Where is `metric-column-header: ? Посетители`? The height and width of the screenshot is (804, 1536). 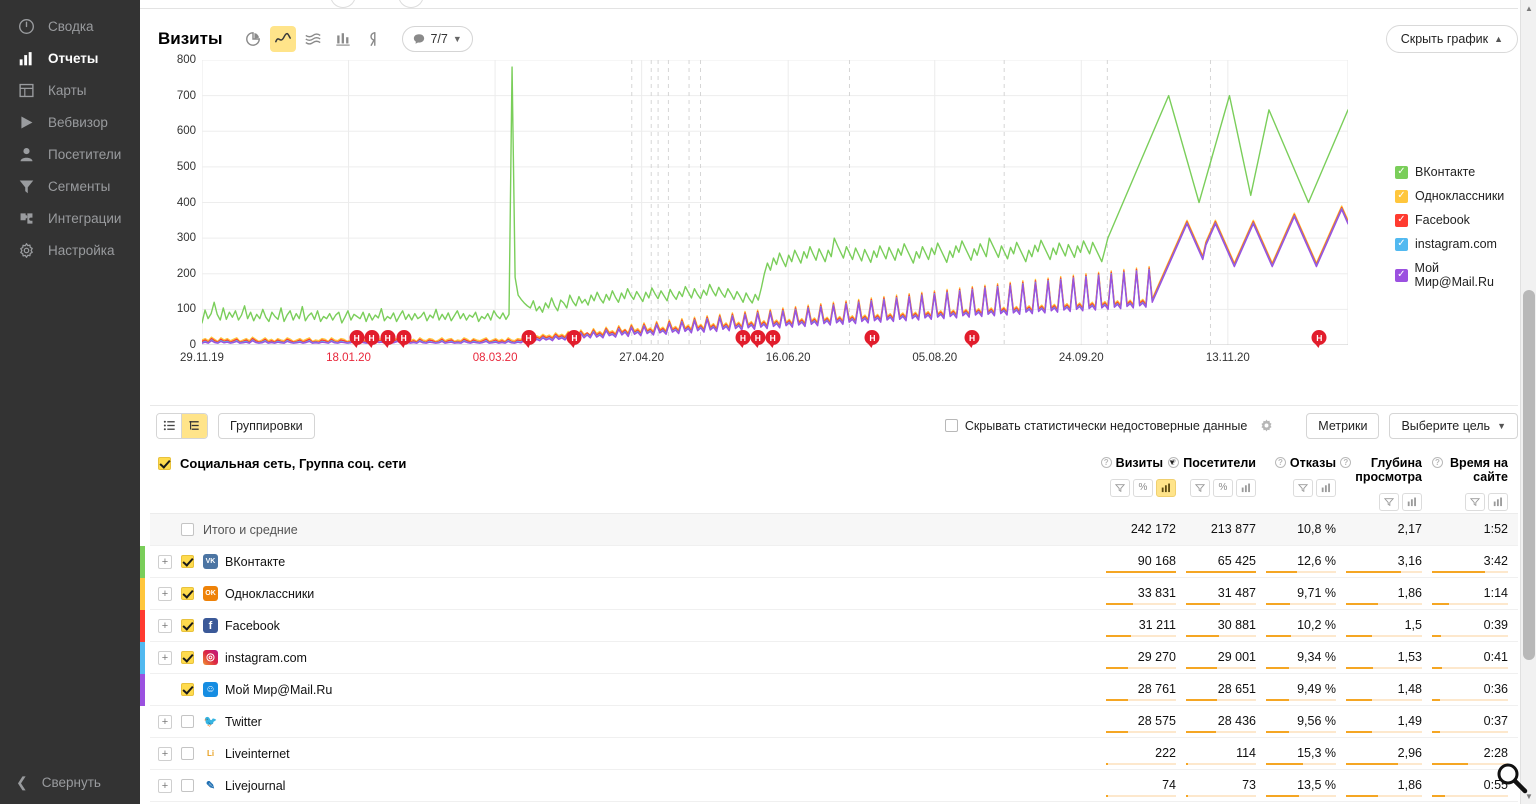 metric-column-header: ? Посетители is located at coordinates (1212, 463).